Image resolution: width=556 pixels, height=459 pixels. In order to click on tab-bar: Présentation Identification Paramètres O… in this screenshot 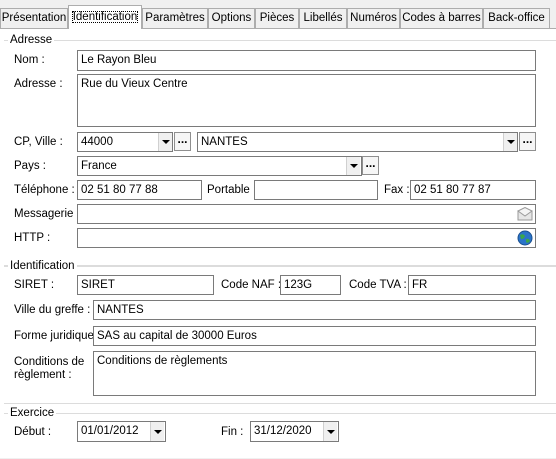, I will do `click(278, 14)`.